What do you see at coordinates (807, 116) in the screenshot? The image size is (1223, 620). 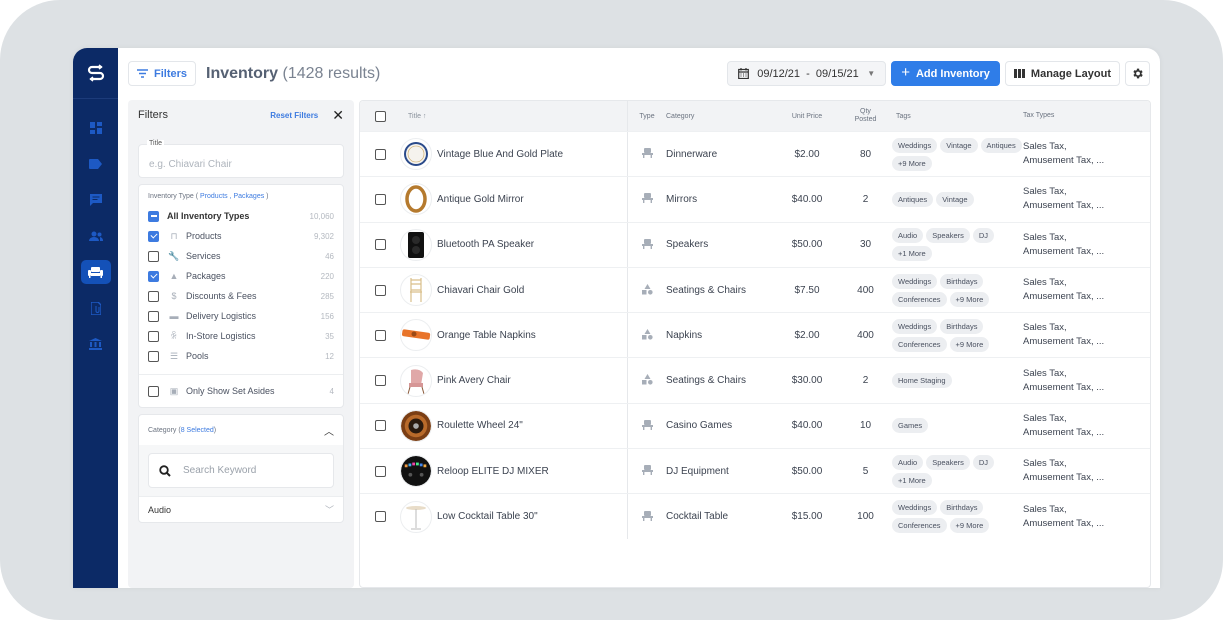 I see `col-unit-price: Unit Price` at bounding box center [807, 116].